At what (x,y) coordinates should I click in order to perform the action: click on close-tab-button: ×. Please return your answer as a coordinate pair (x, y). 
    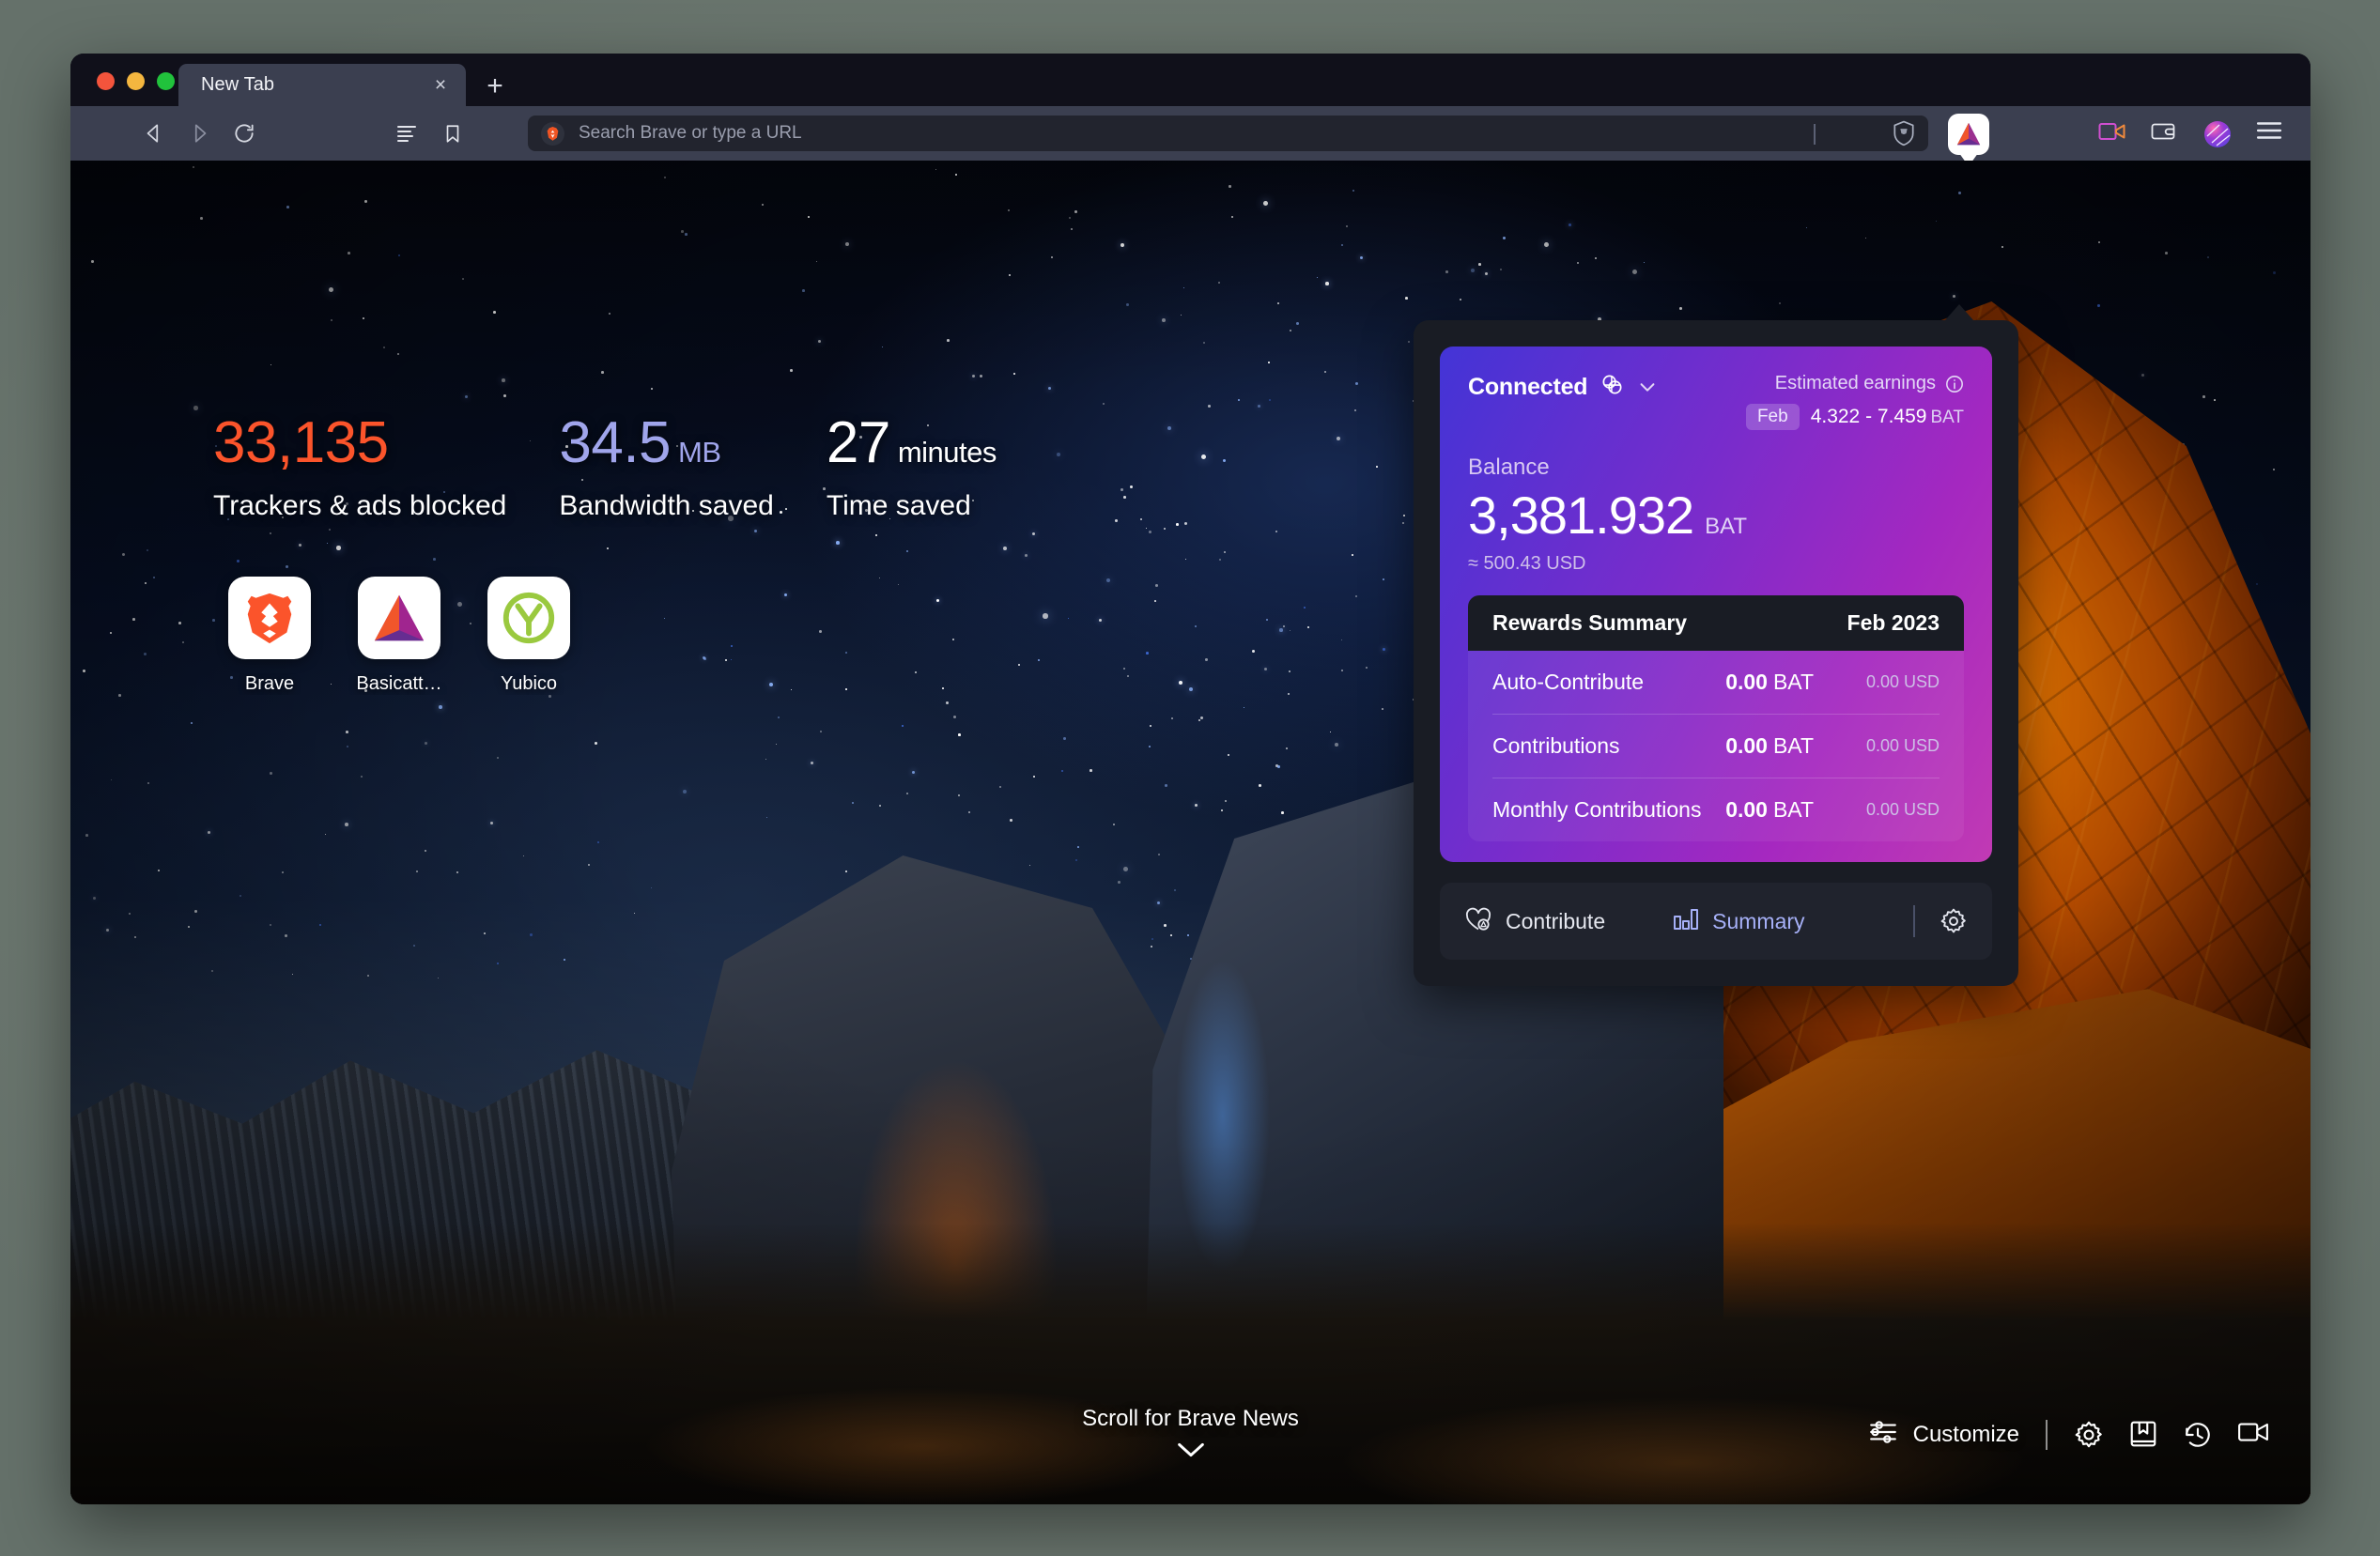
    Looking at the image, I should click on (440, 85).